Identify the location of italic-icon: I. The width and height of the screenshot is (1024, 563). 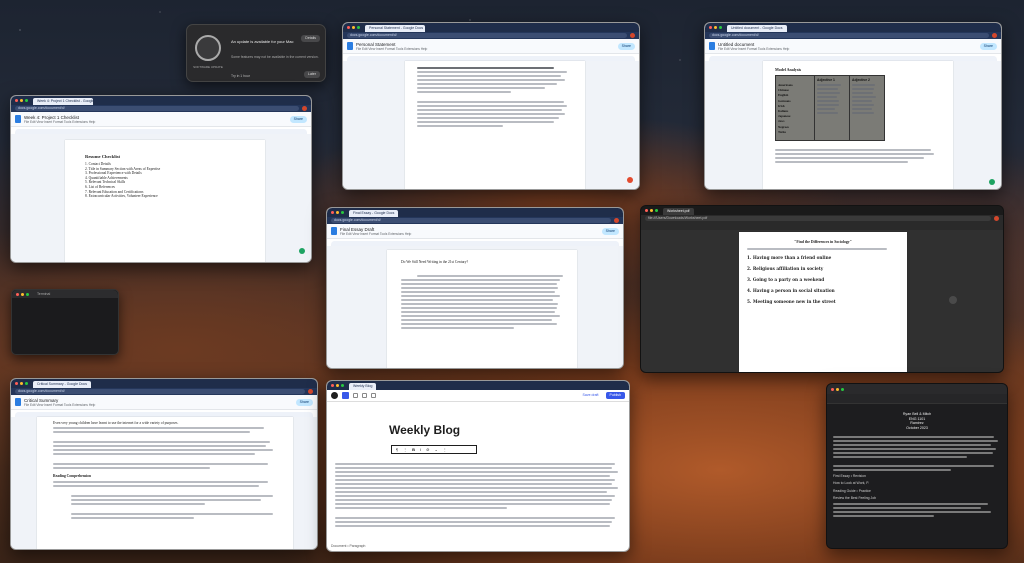
(420, 449).